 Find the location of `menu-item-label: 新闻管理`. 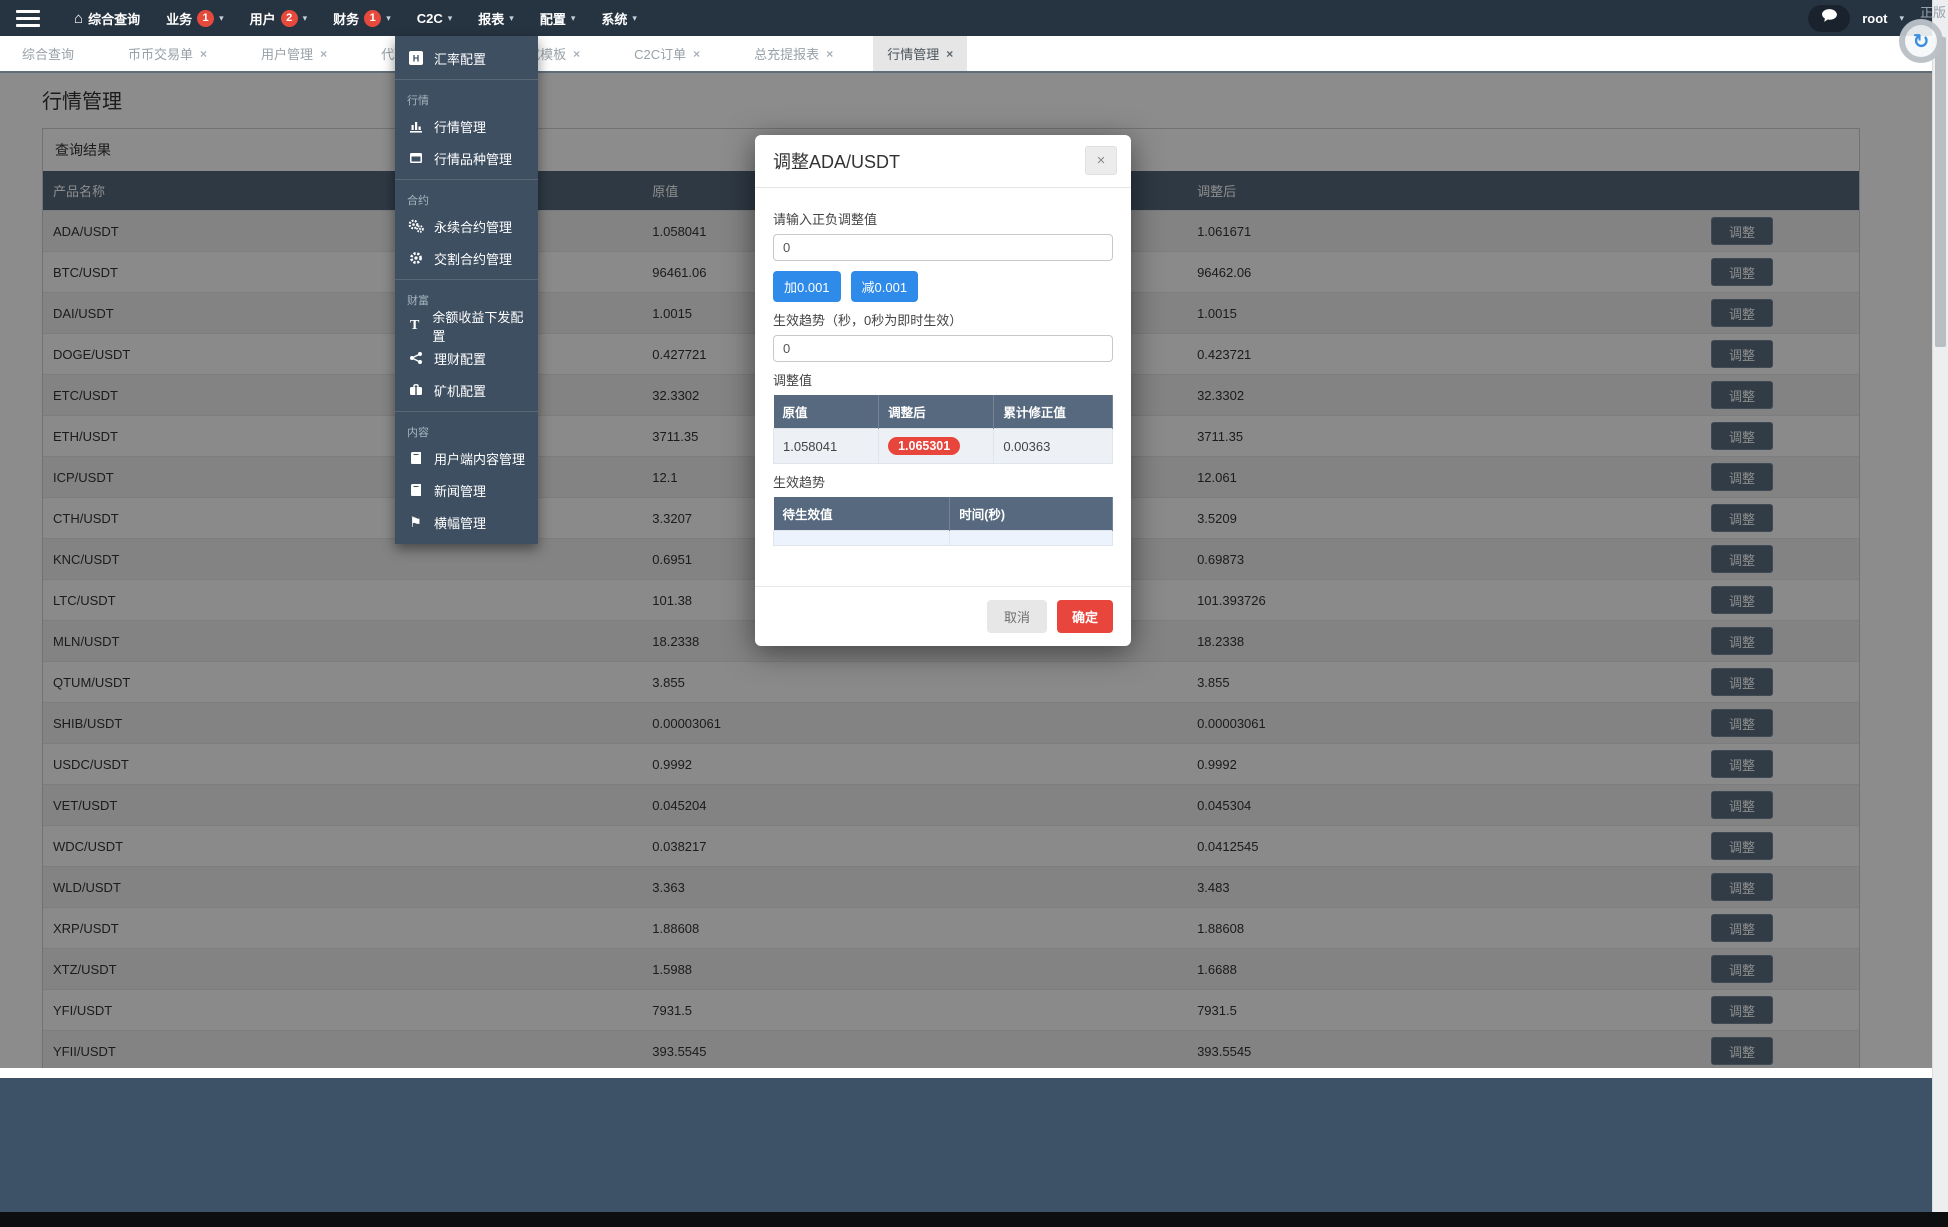

menu-item-label: 新闻管理 is located at coordinates (460, 491).